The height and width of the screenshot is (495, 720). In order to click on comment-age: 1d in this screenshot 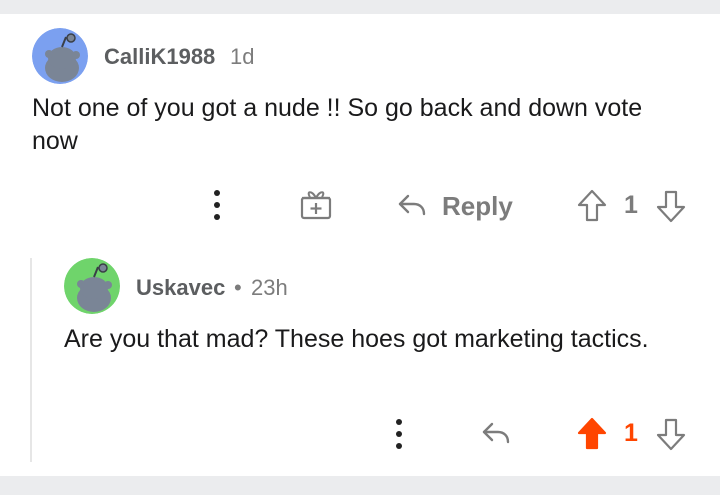, I will do `click(242, 56)`.